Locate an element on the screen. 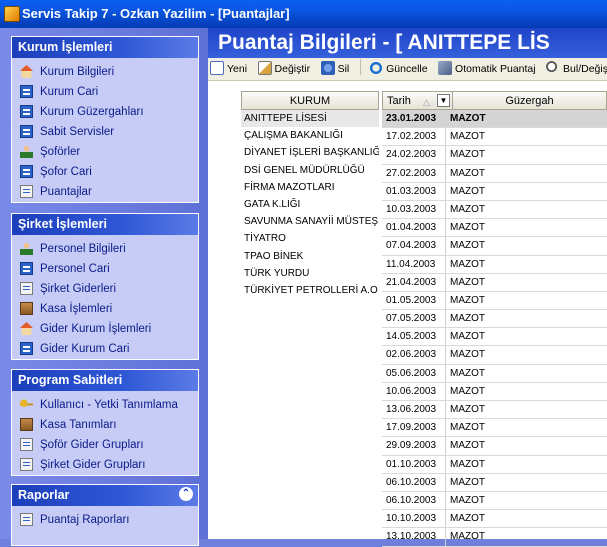  sidebar-item: Kurum Bilgileri is located at coordinates (105, 72).